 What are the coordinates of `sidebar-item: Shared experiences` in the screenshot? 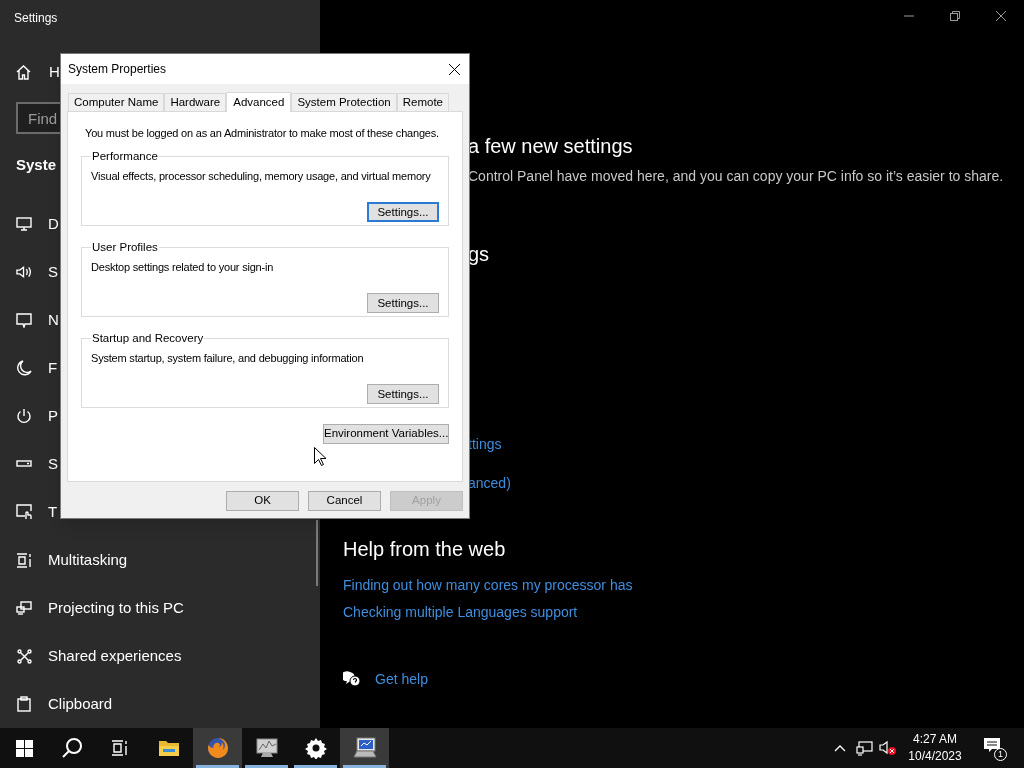 It's located at (115, 656).